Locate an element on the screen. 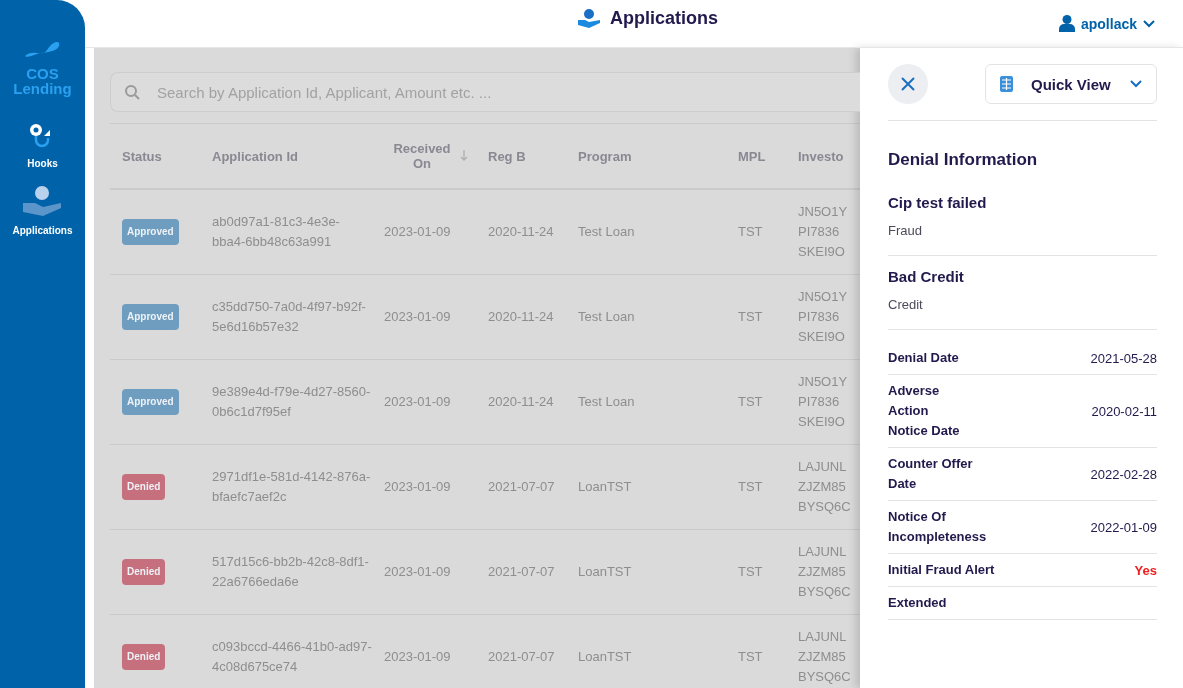 This screenshot has height=688, width=1183. quick-view-dropdown: Quick View is located at coordinates (1071, 84).